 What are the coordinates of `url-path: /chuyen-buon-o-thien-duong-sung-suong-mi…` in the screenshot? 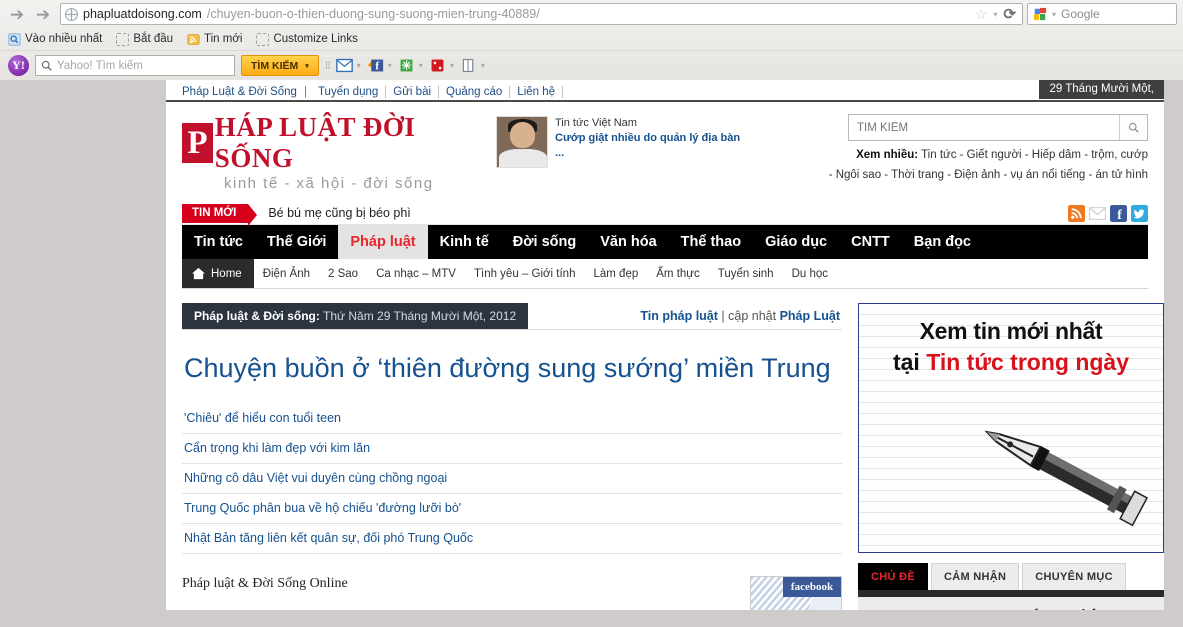 It's located at (373, 14).